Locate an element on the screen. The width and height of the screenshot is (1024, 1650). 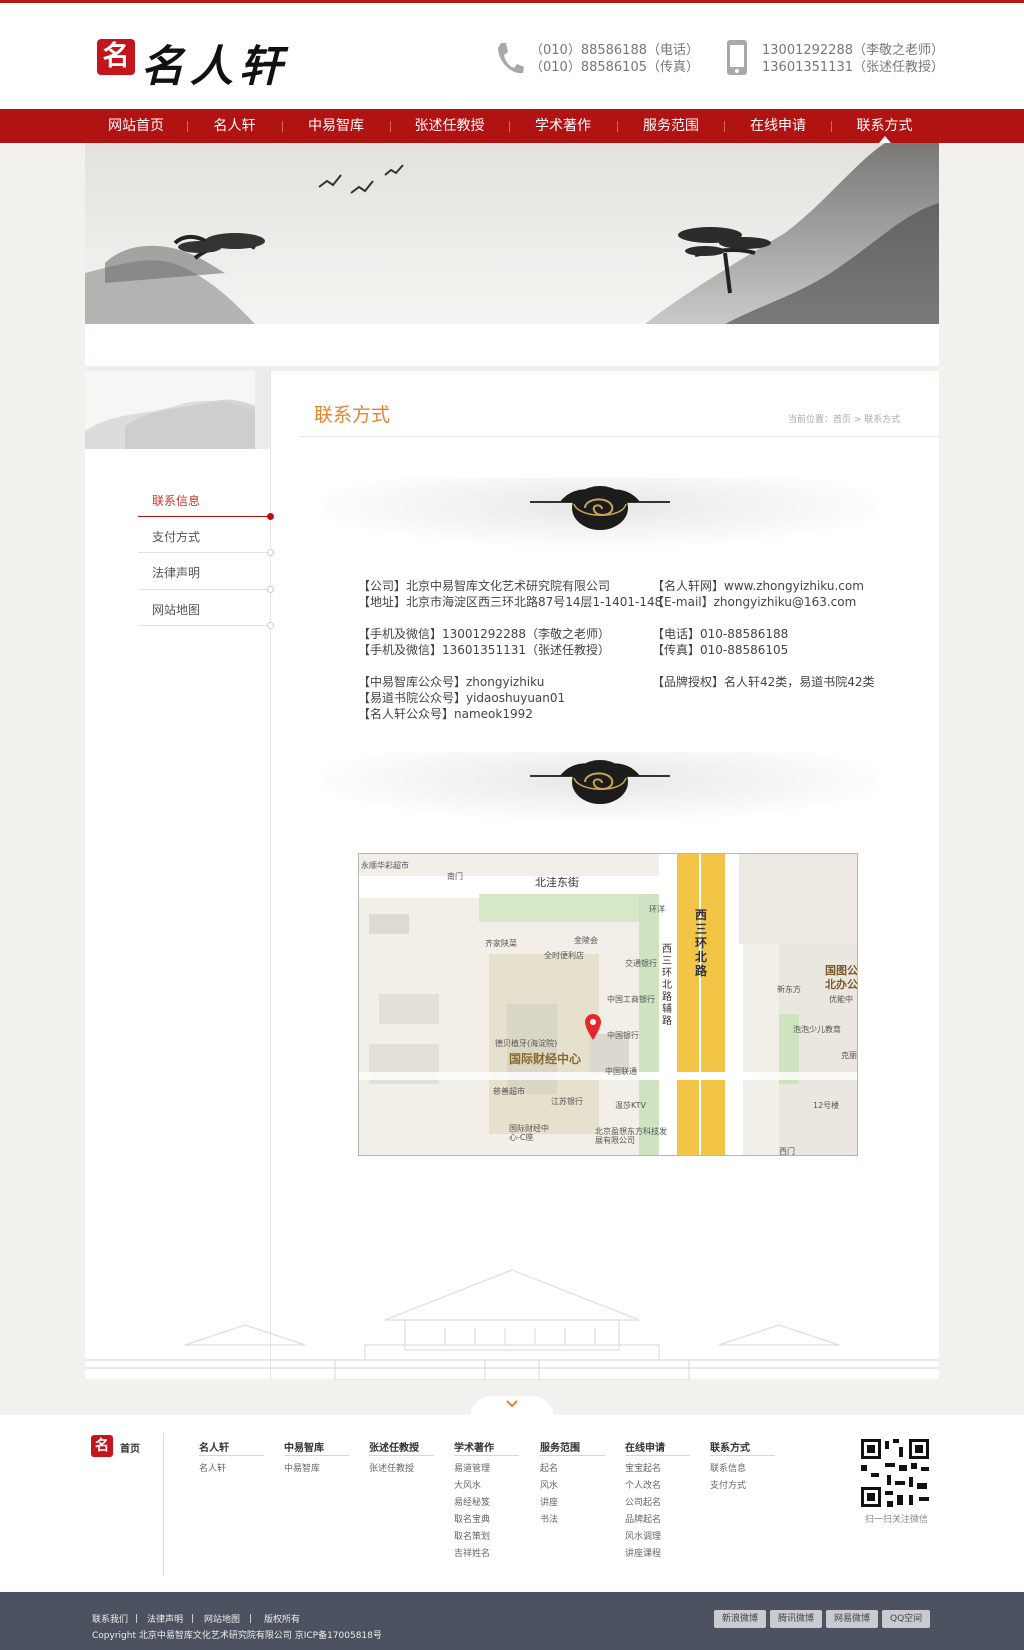
map-road-label: 西三环北路辅路 is located at coordinates (667, 985).